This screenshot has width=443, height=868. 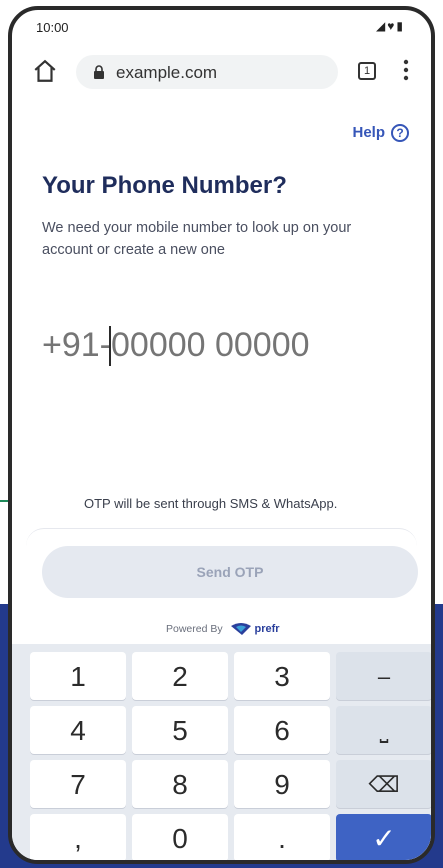 What do you see at coordinates (180, 676) in the screenshot?
I see `key-2: 2` at bounding box center [180, 676].